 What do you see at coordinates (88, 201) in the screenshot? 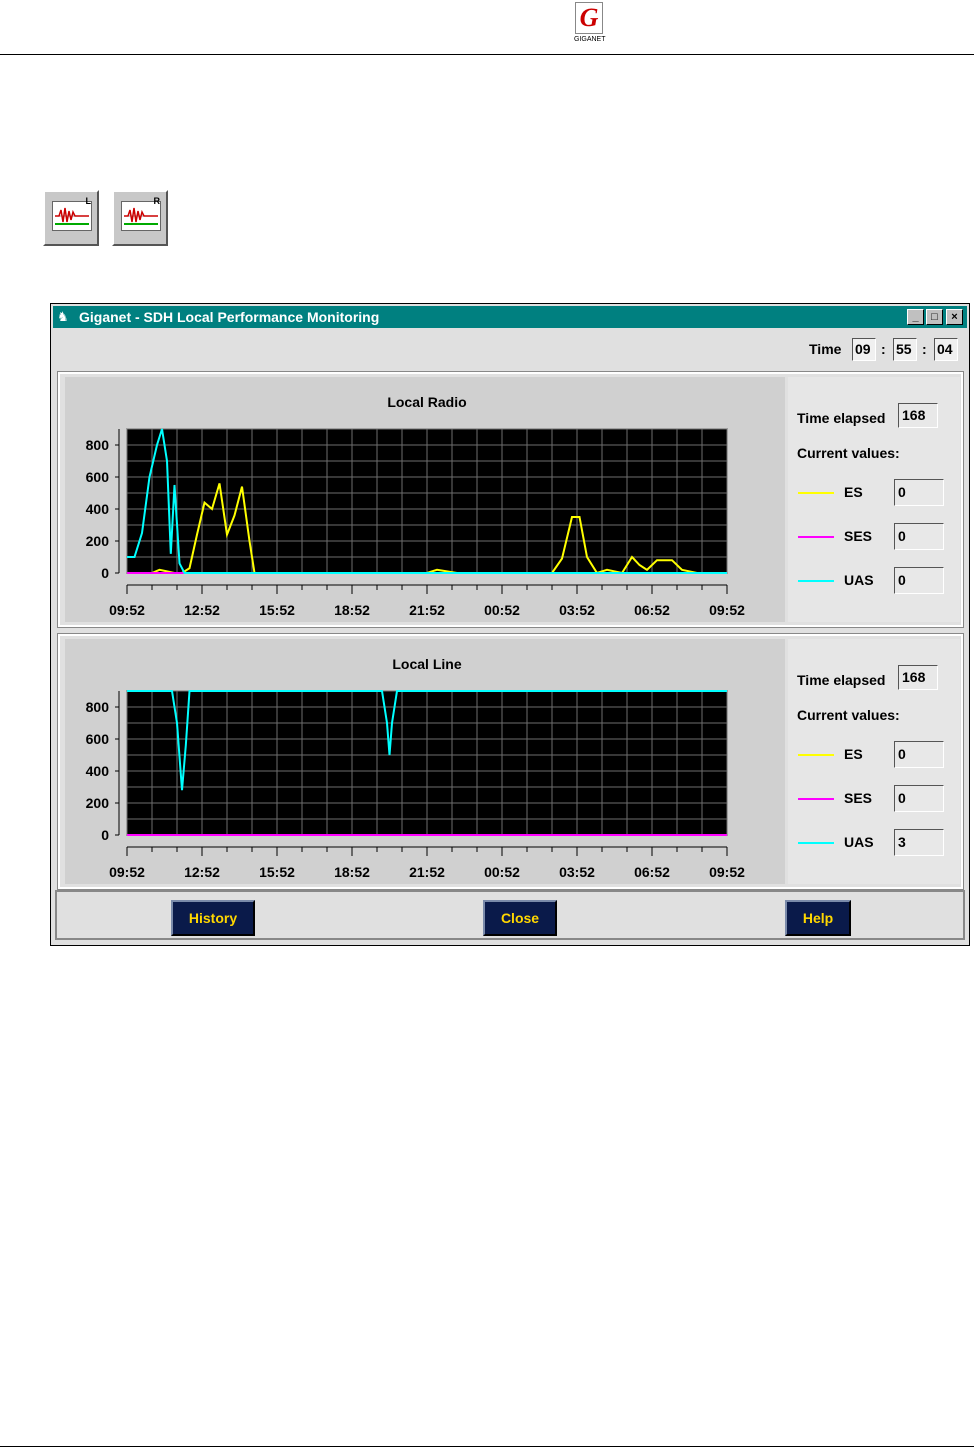
I see `local-badge: L` at bounding box center [88, 201].